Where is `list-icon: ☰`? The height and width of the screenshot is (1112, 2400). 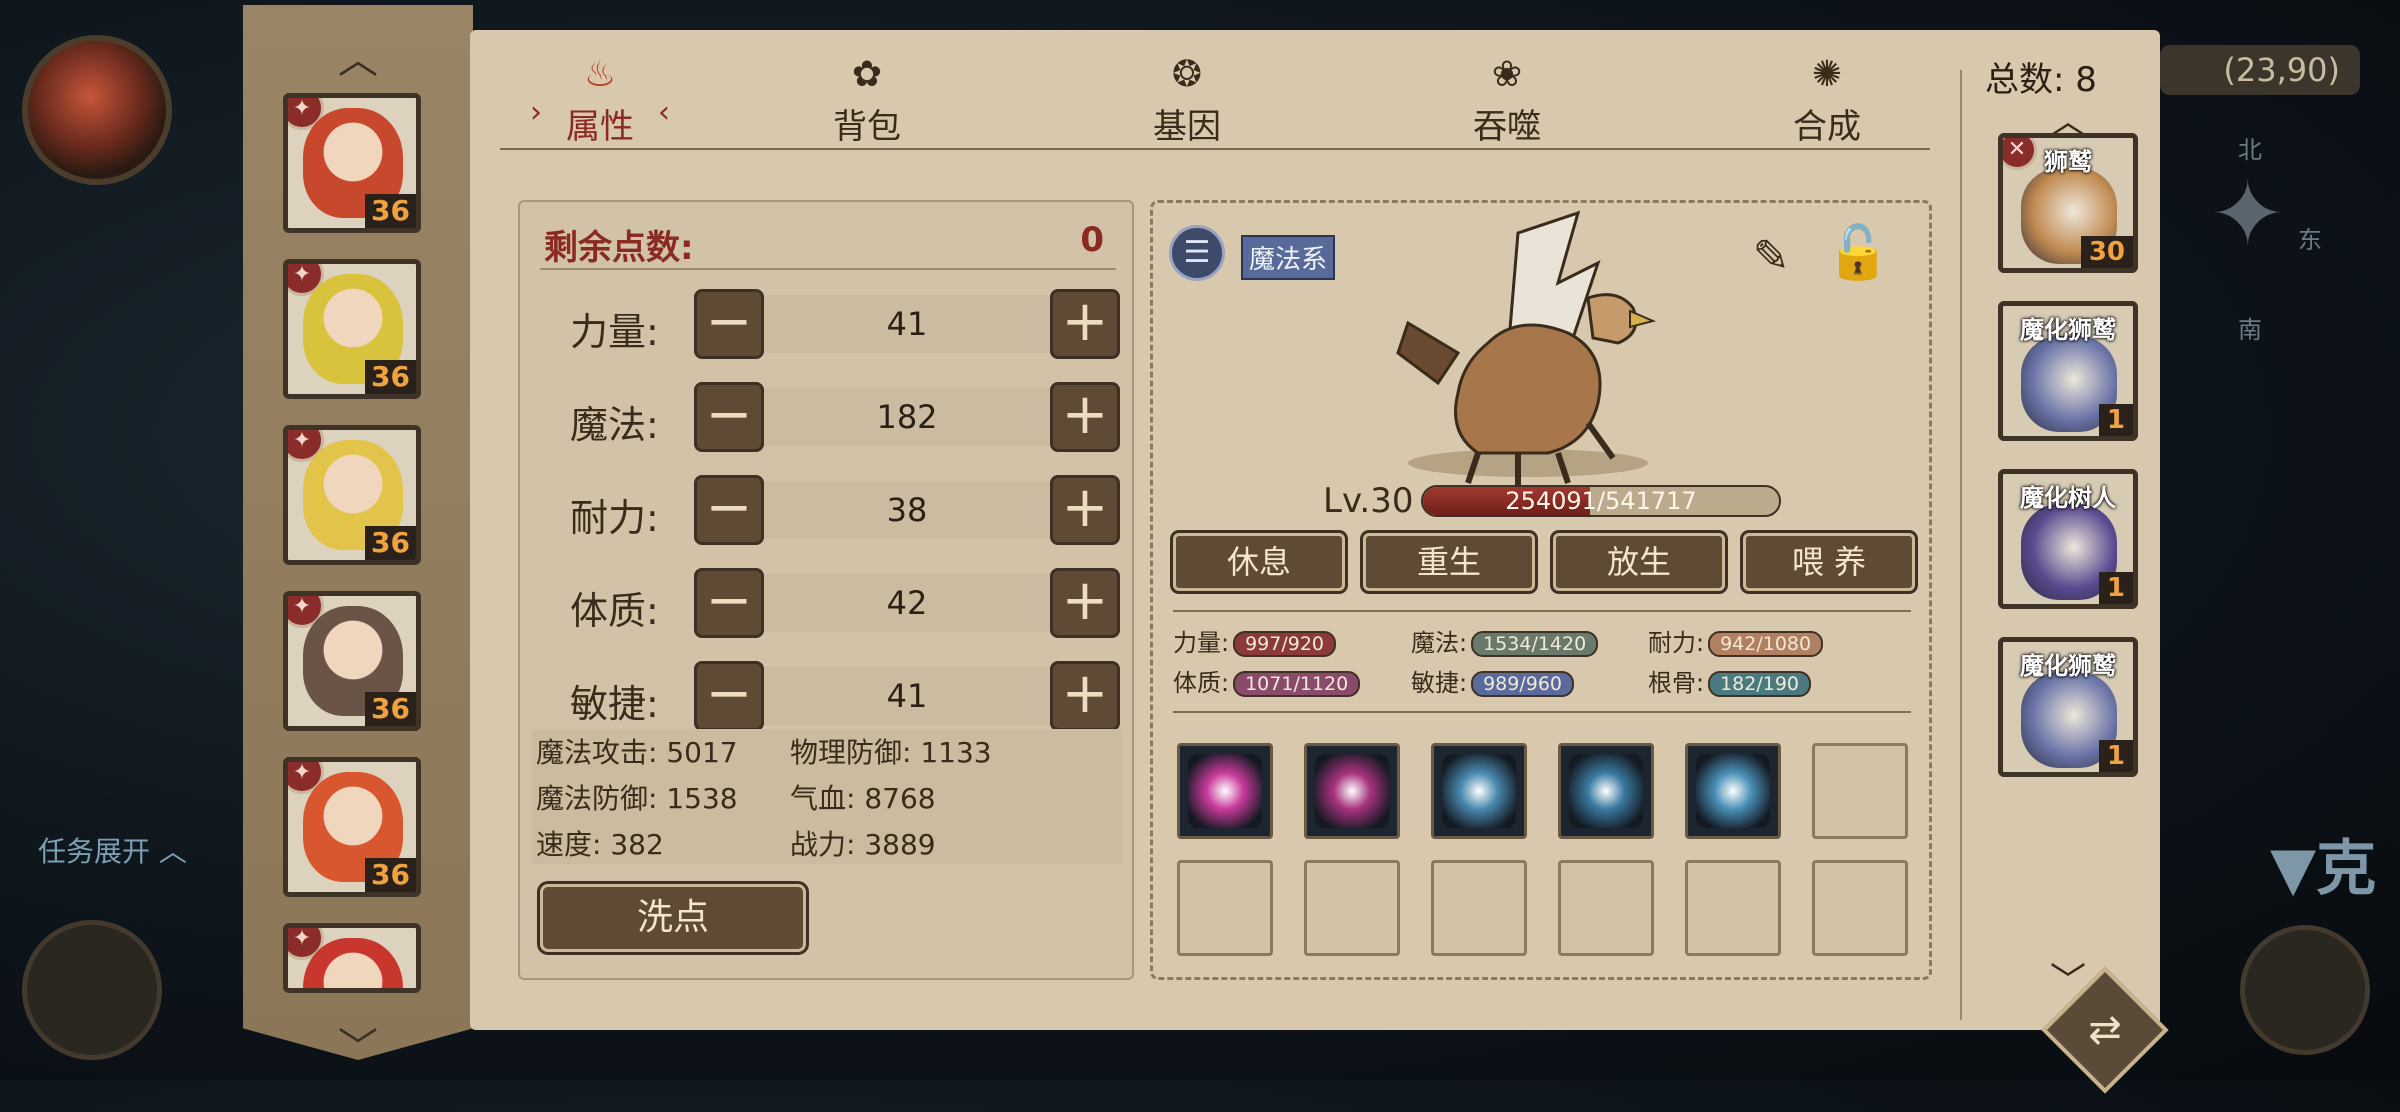 list-icon: ☰ is located at coordinates (1197, 253).